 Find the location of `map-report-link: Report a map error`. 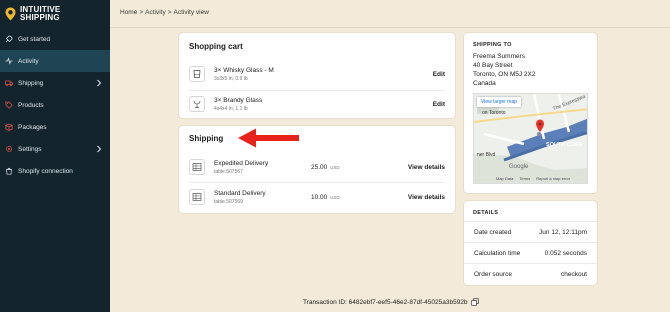

map-report-link: Report a map error is located at coordinates (553, 178).